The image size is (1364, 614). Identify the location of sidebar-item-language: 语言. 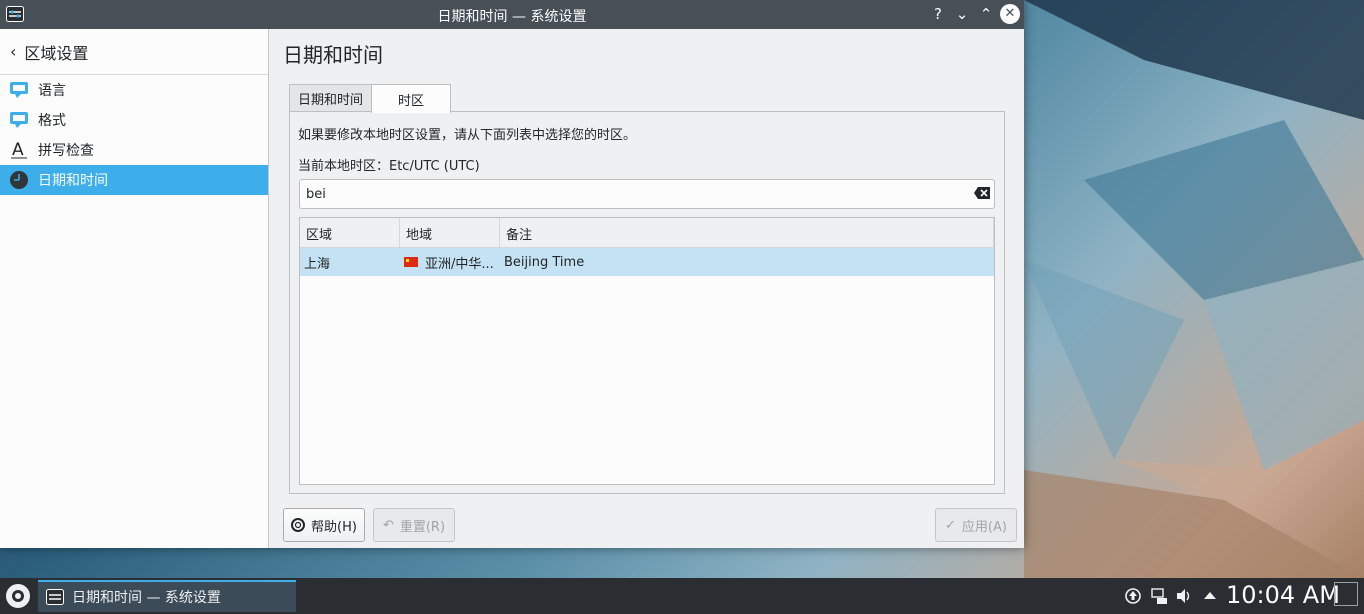
(134, 90).